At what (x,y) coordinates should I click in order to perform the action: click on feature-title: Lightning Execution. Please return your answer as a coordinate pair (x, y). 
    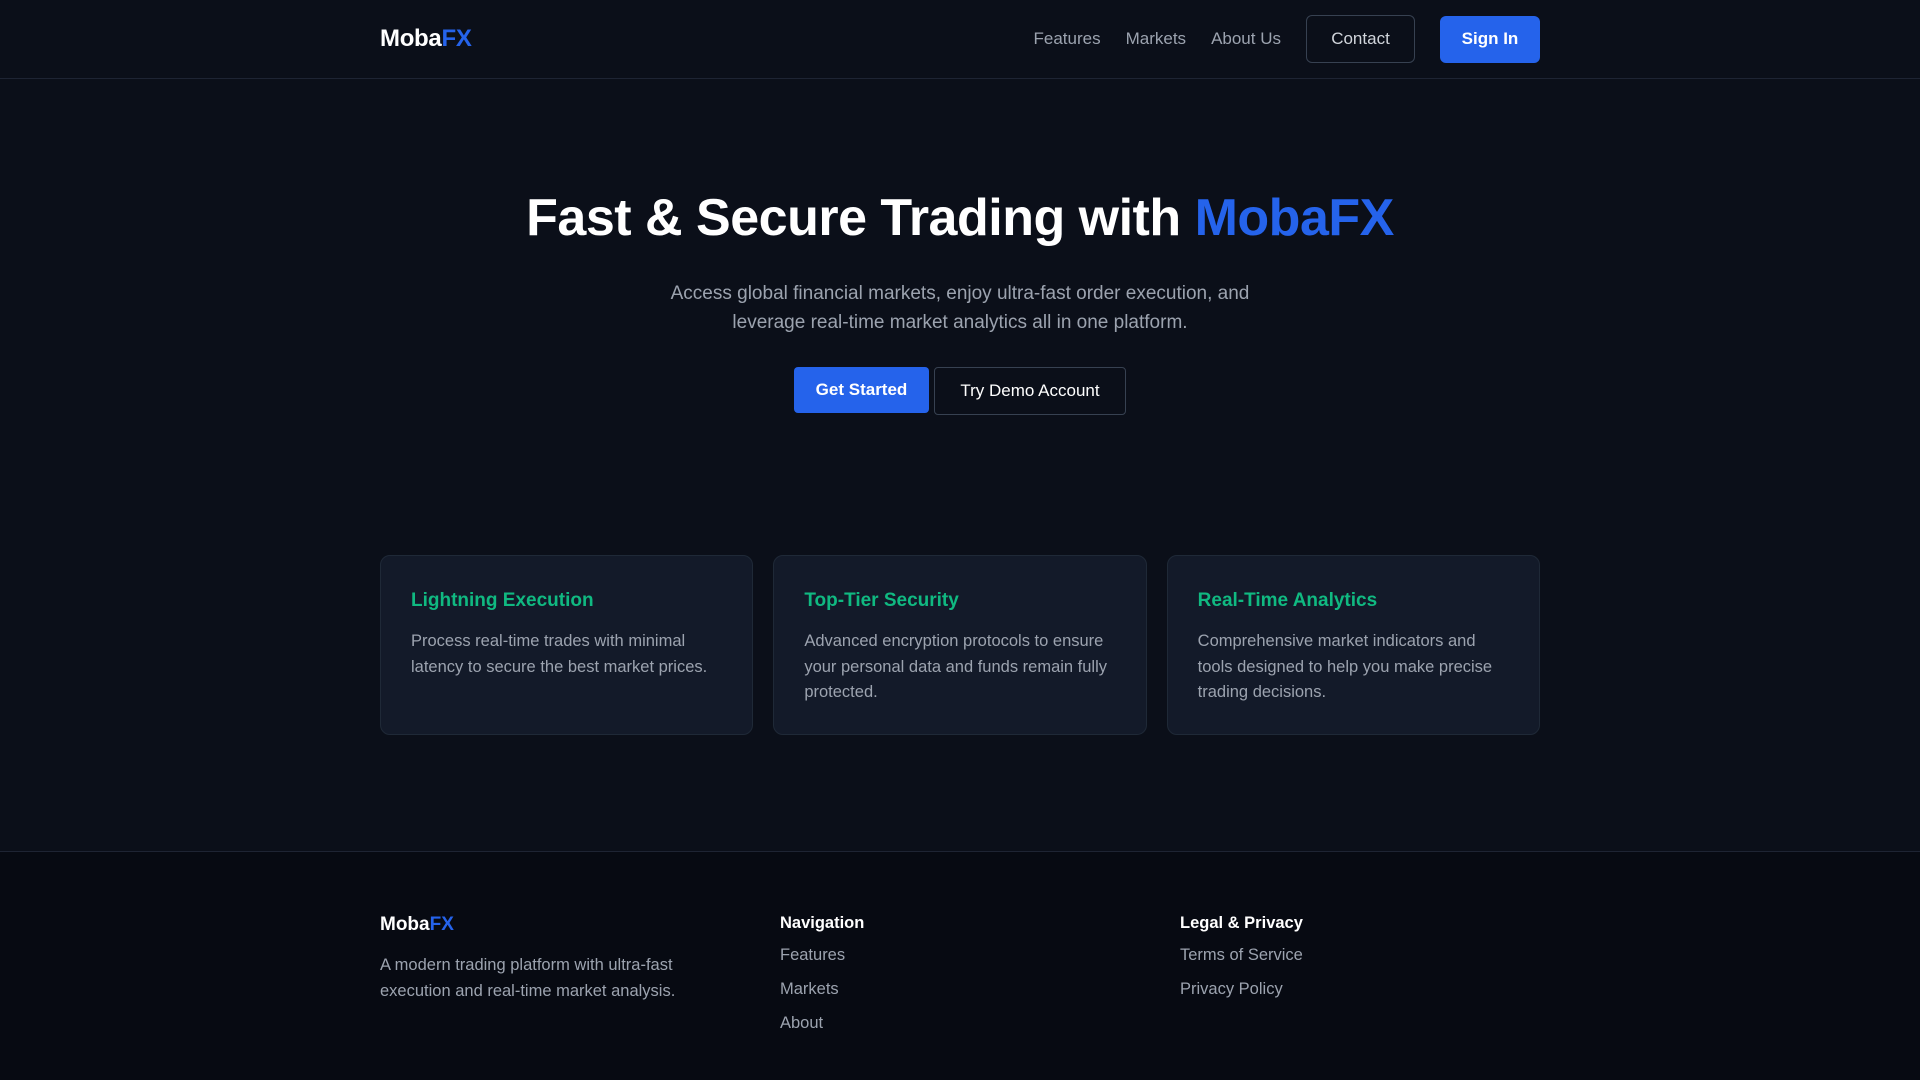
    Looking at the image, I should click on (502, 601).